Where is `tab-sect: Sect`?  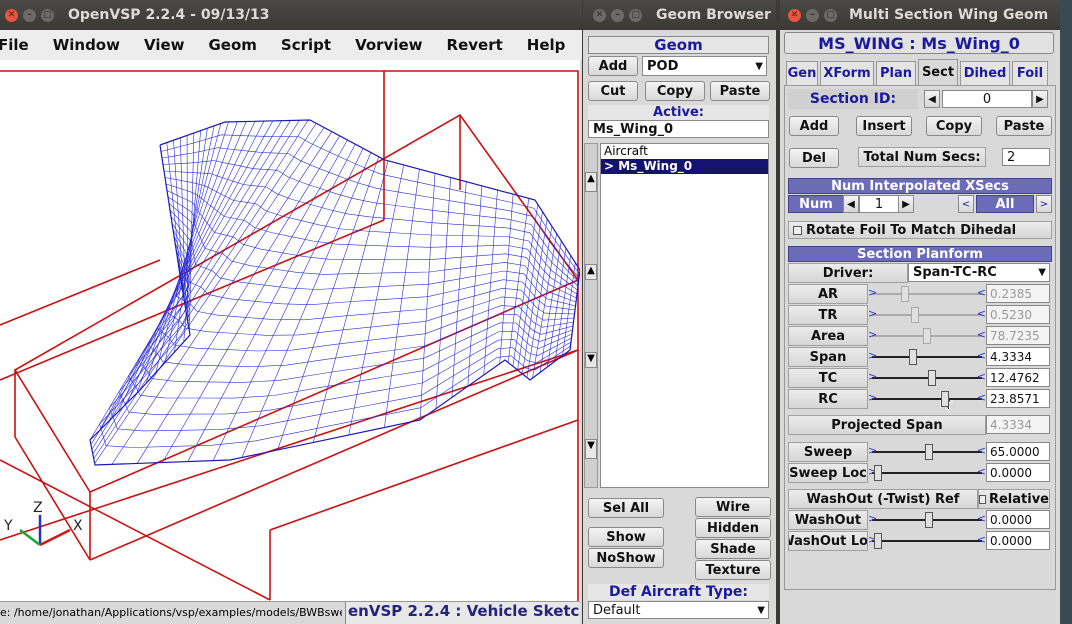 tab-sect: Sect is located at coordinates (938, 72).